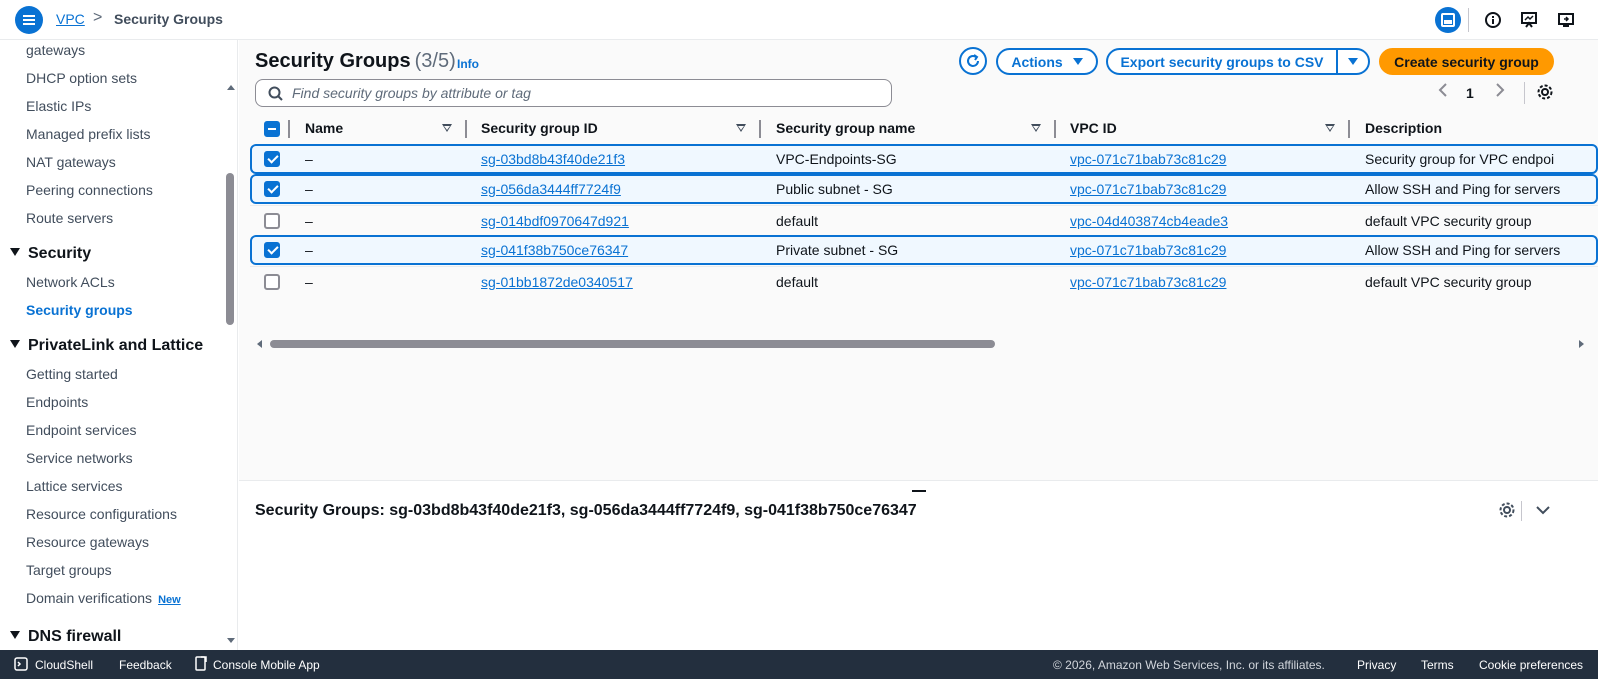 The image size is (1598, 679). What do you see at coordinates (1466, 61) in the screenshot?
I see `create-security-group-button: Create security group` at bounding box center [1466, 61].